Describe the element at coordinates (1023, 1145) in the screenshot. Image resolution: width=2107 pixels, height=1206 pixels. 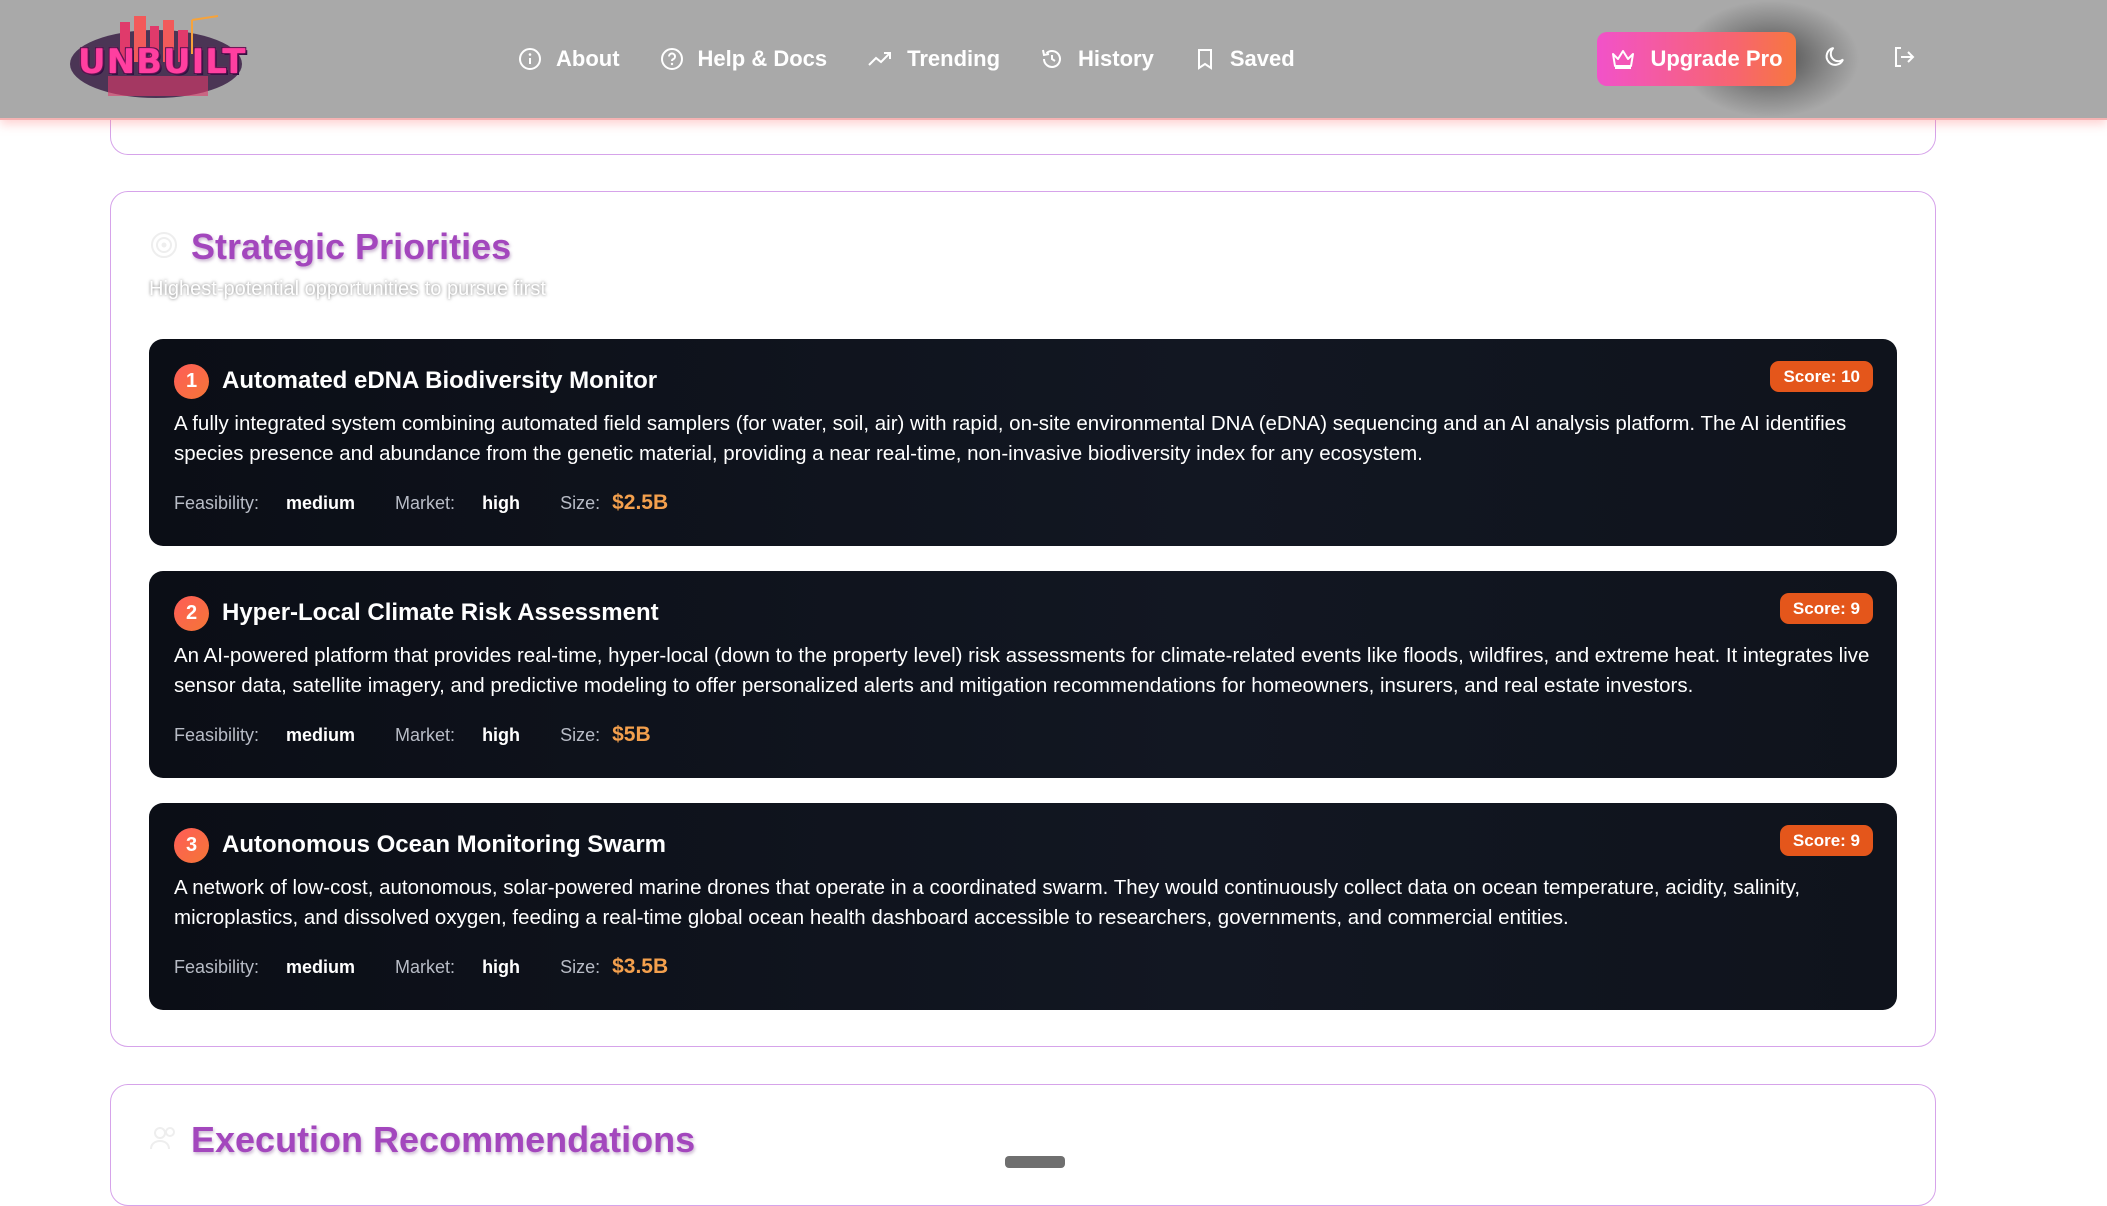
I see `execution-recommendations-section: Execution Recommendations` at that location.